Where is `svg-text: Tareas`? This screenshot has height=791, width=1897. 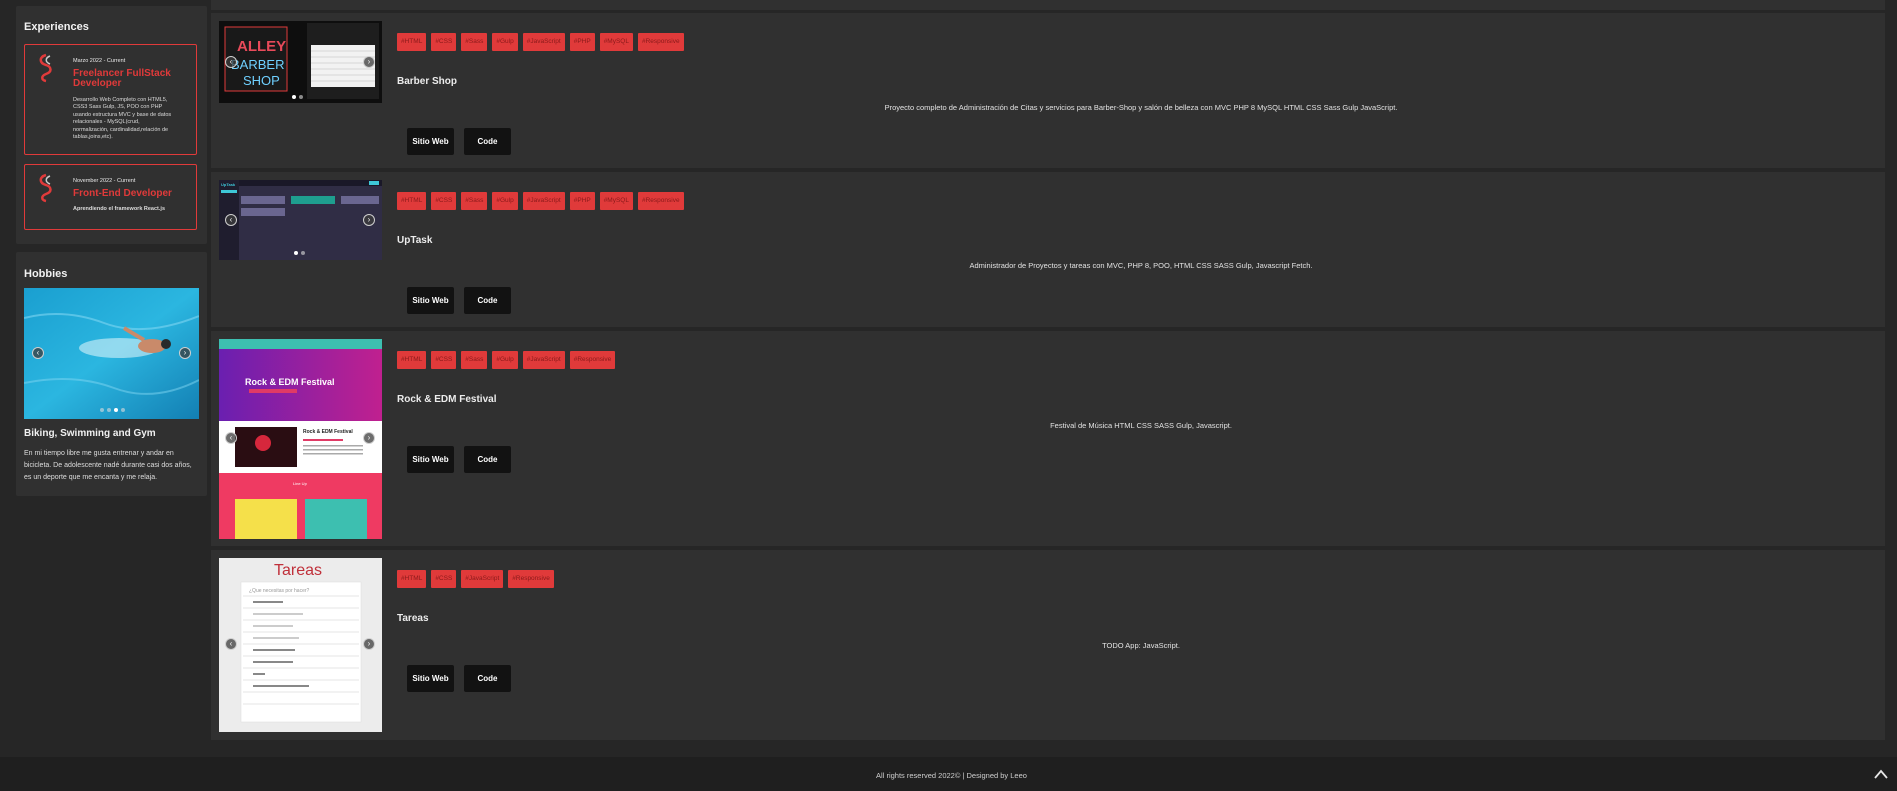
svg-text: Tareas is located at coordinates (298, 570).